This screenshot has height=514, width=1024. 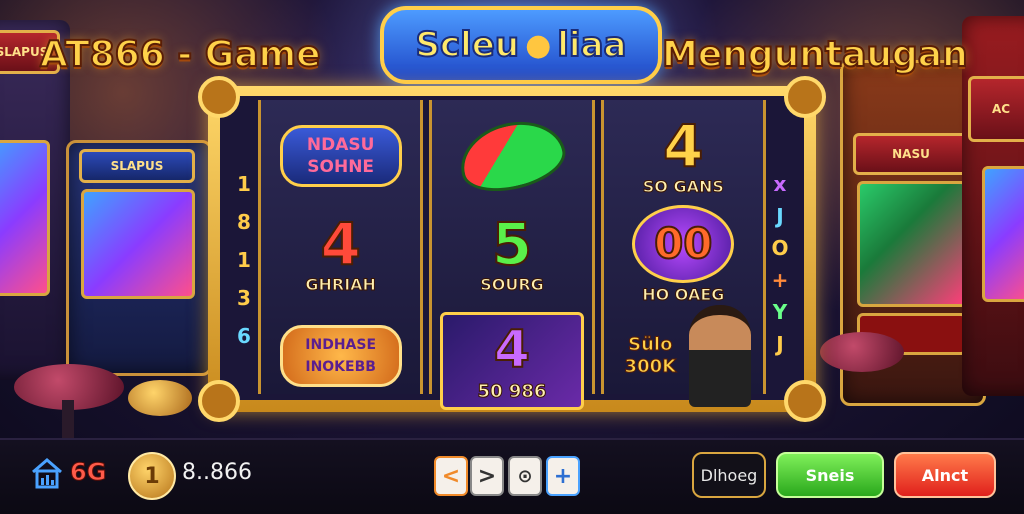 I want to click on reel: 5 SOURG 4 50 986, so click(x=512, y=255).